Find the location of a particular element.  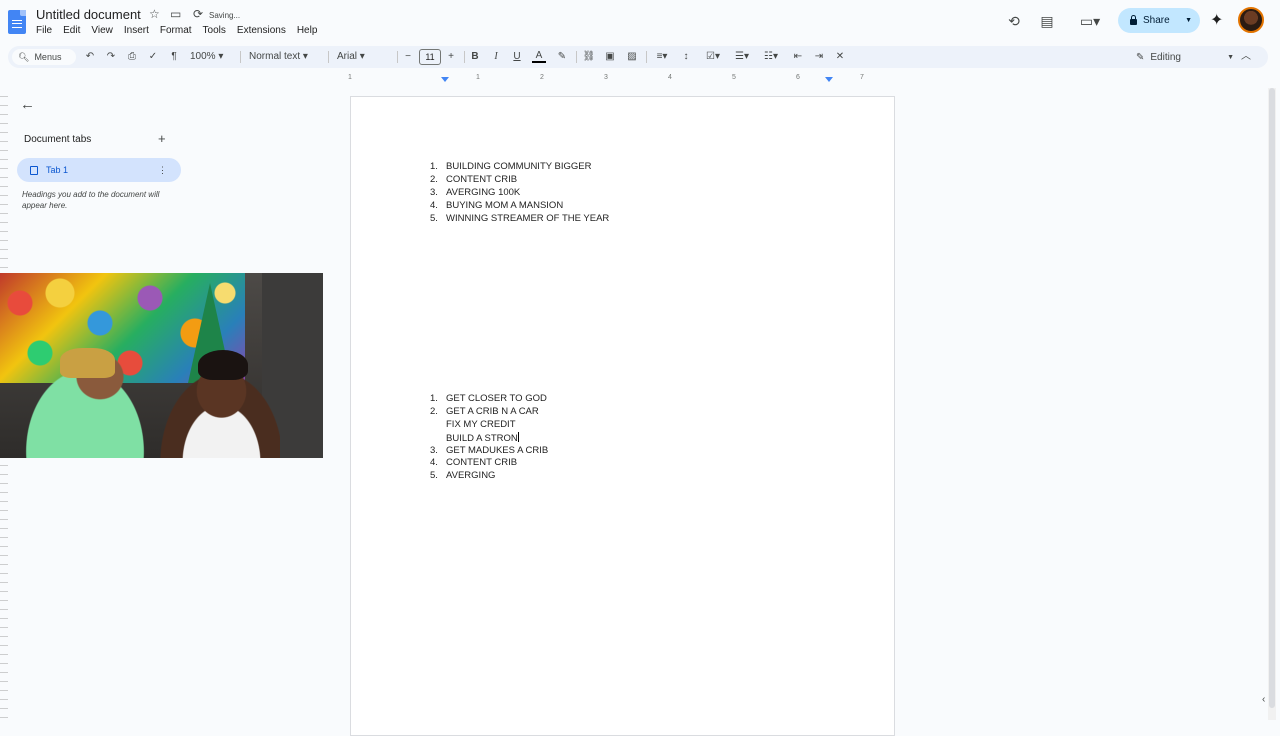

bulleted-list-icon: ☰▾ is located at coordinates (742, 57).